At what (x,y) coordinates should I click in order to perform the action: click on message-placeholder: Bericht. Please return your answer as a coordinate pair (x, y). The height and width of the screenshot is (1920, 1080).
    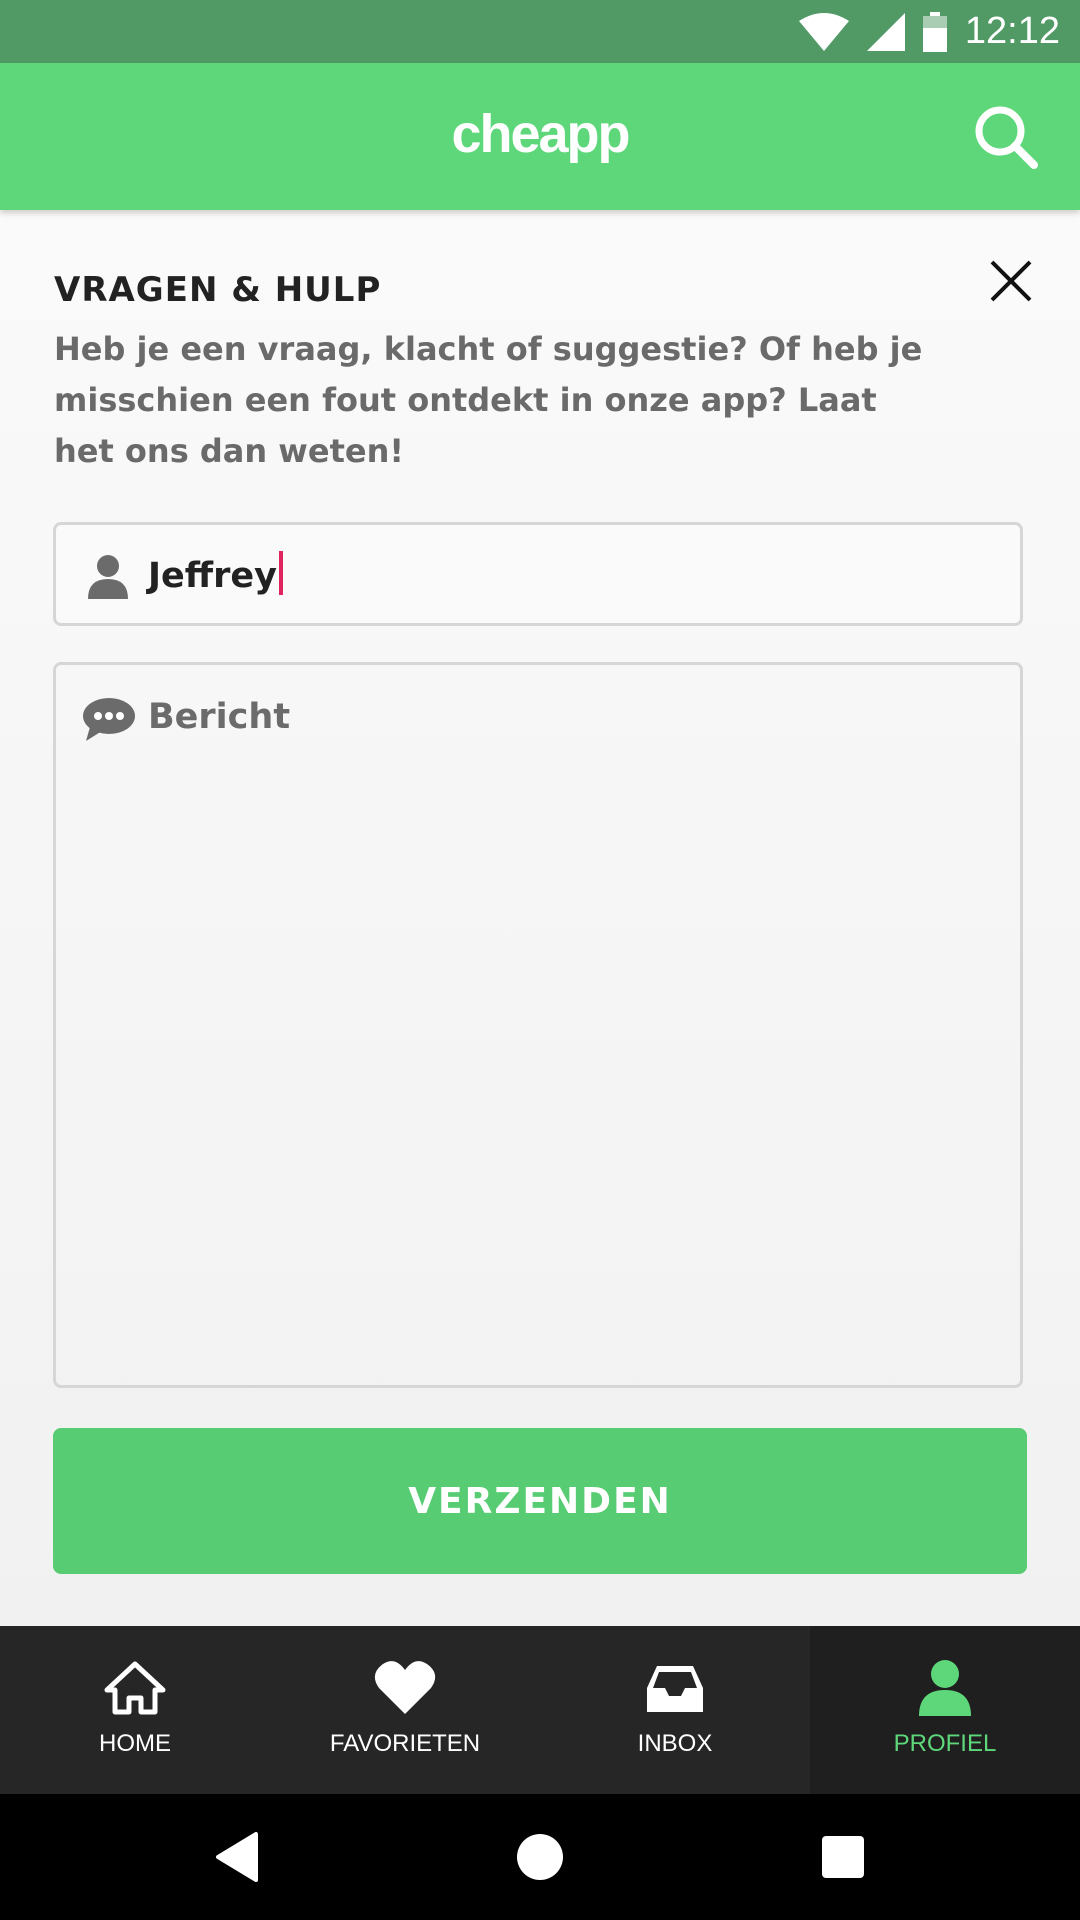
    Looking at the image, I should click on (219, 717).